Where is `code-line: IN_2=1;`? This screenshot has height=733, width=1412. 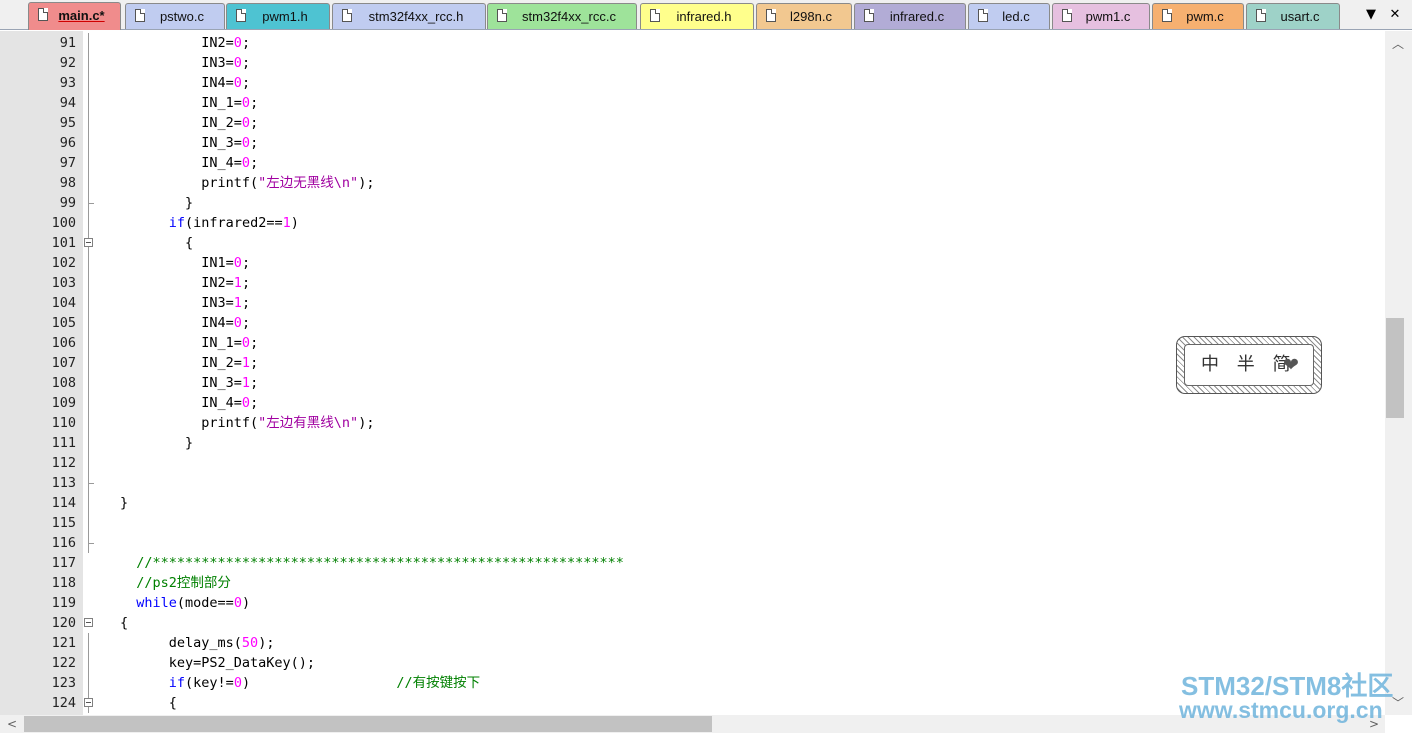
code-line: IN_2=1; is located at coordinates (189, 363).